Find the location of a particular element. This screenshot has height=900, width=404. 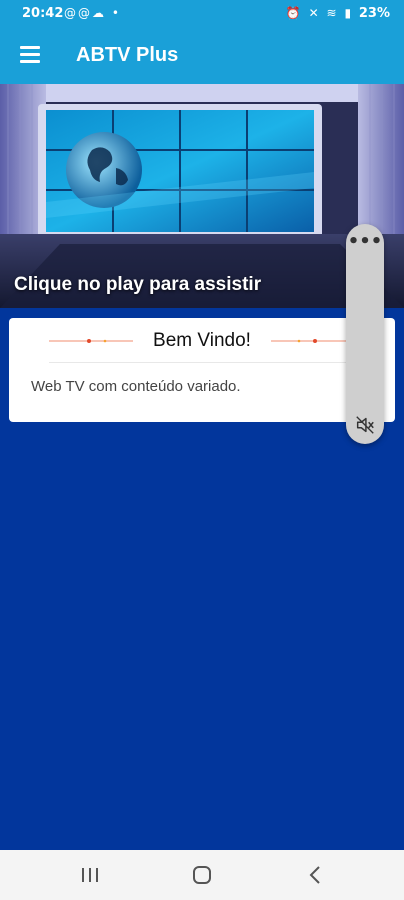

hamburger-menu-icon is located at coordinates (30, 54).